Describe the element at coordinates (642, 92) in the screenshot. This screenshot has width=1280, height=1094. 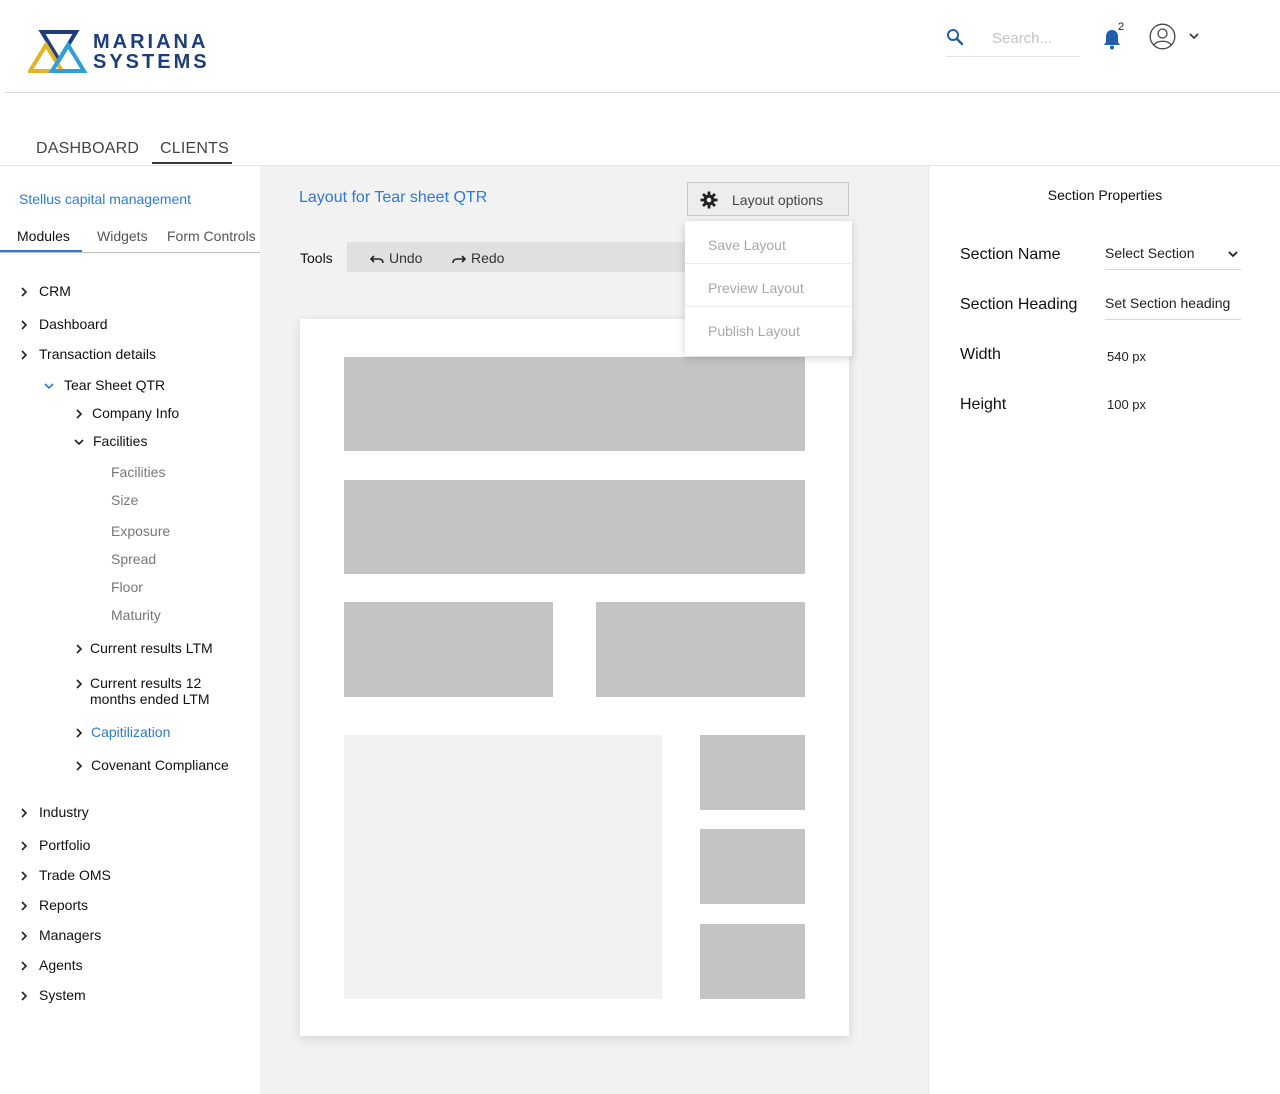
I see `header-divider` at that location.